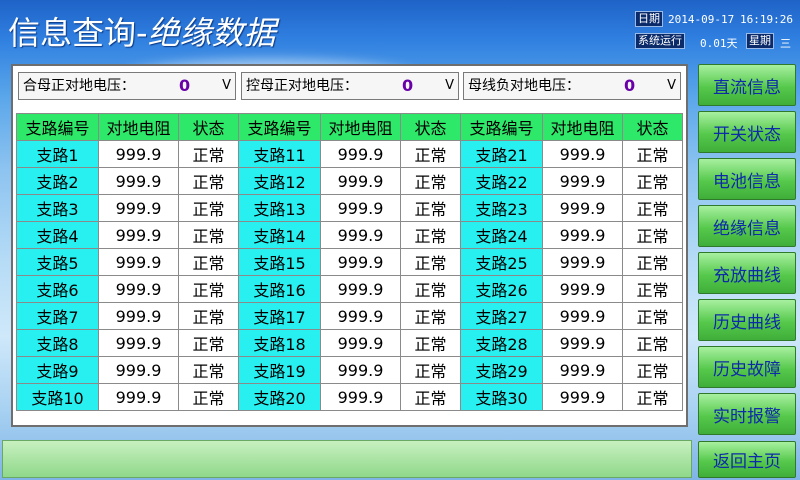  I want to click on time-value: 16:19:26, so click(766, 19).